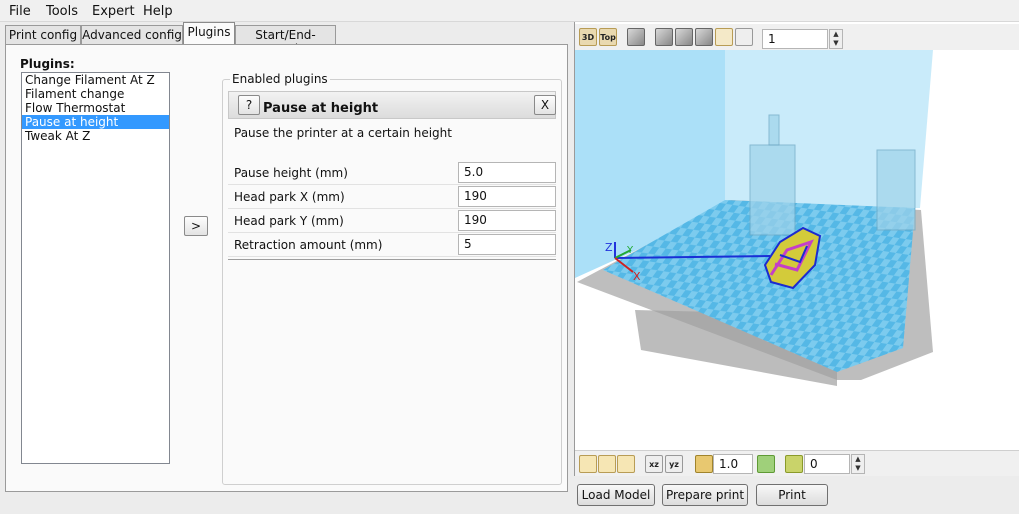  Describe the element at coordinates (654, 464) in the screenshot. I see `mirror-xz-icon: xz` at that location.